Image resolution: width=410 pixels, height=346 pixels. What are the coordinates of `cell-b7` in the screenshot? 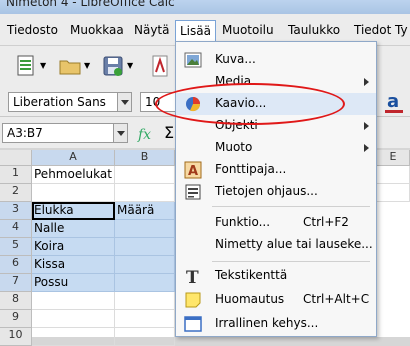 It's located at (145, 283).